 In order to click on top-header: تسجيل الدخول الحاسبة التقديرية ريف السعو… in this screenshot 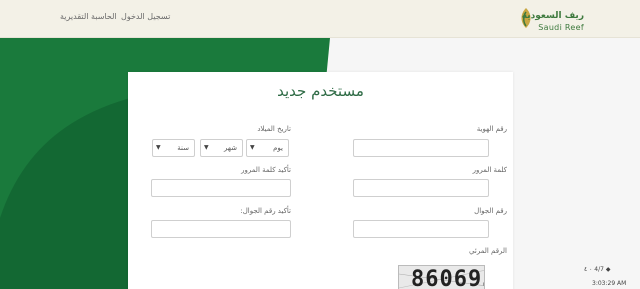, I will do `click(320, 19)`.